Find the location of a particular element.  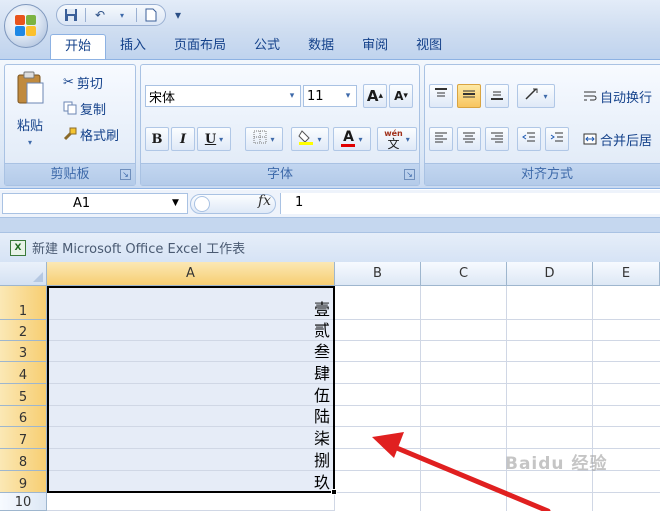

increase-indent-button is located at coordinates (557, 139).